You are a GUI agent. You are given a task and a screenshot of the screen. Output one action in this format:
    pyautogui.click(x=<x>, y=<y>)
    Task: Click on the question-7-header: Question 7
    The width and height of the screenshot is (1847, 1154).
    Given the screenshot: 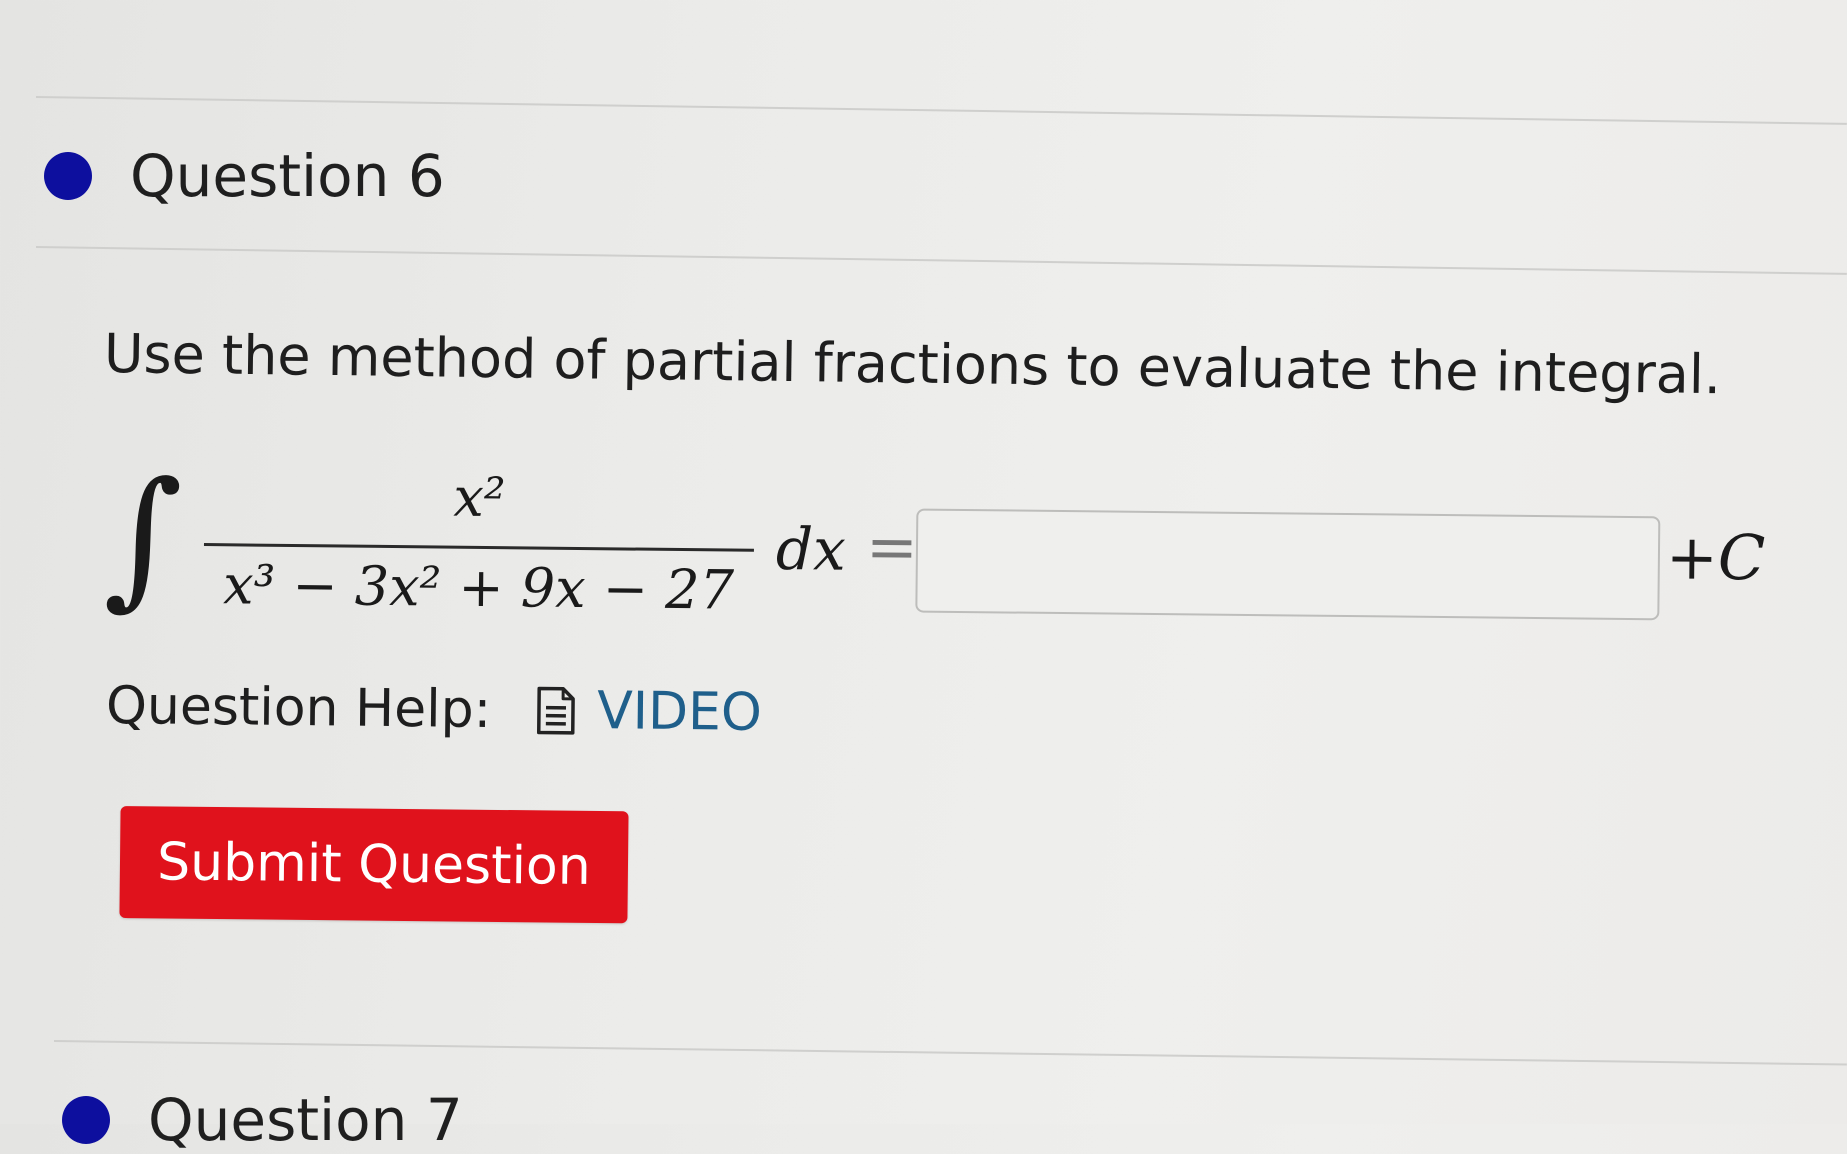 What is the action you would take?
    pyautogui.click(x=262, y=1120)
    